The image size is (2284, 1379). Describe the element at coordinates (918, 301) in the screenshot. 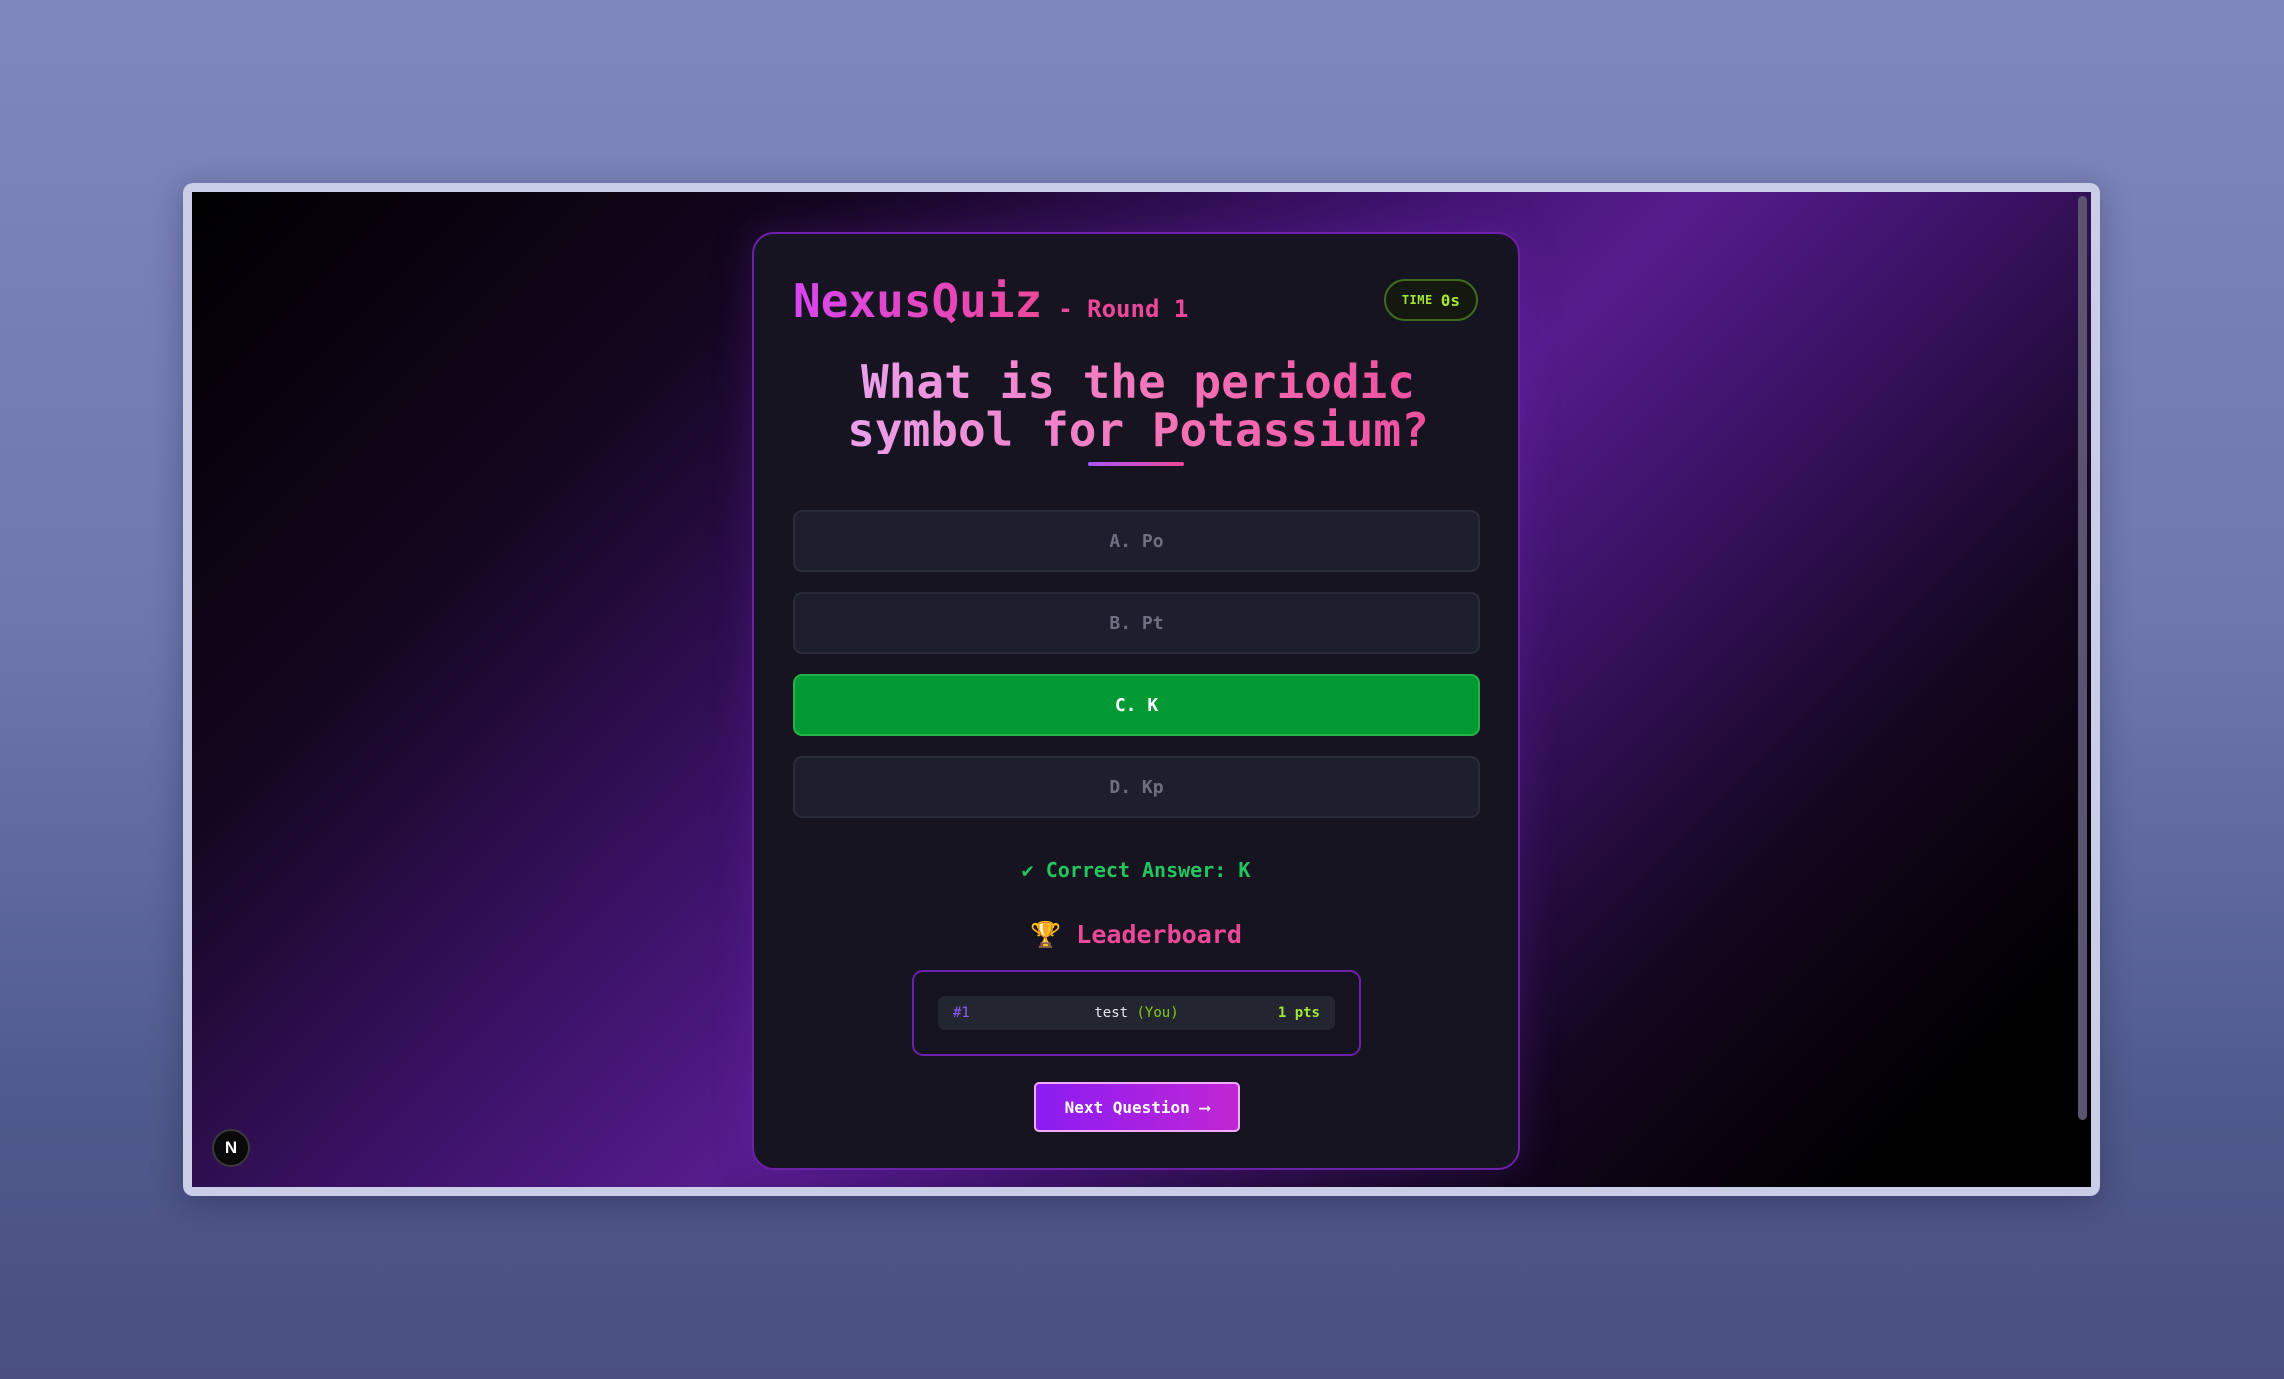

I see `brand-name: NexusQuiz` at that location.